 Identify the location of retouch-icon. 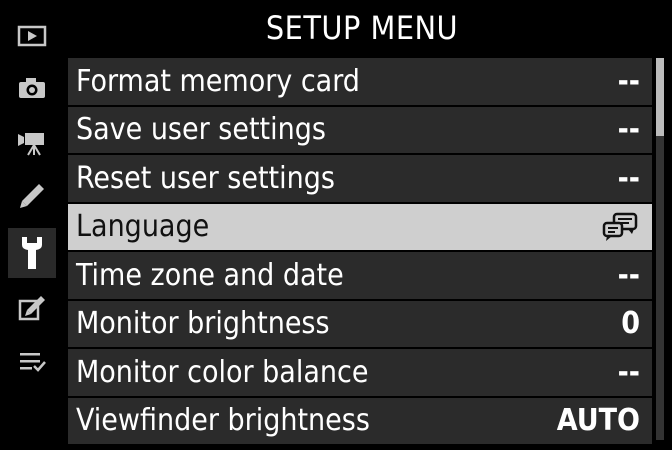
(31, 308).